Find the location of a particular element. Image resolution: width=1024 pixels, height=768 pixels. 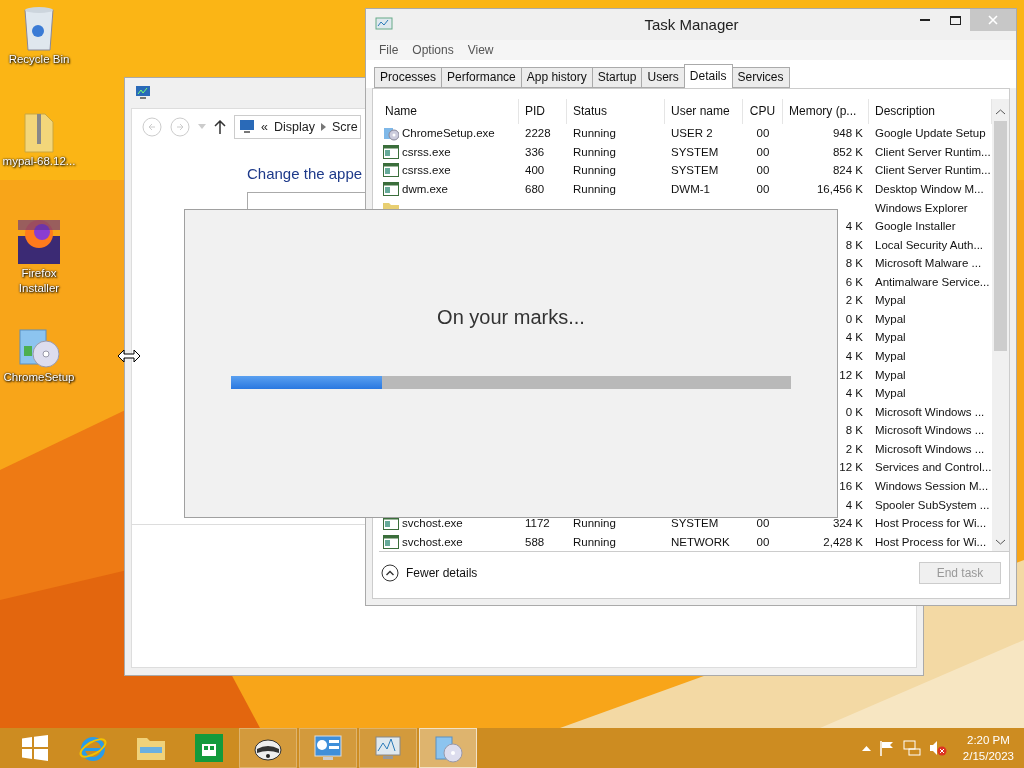

folder-icon is located at coordinates (151, 748).